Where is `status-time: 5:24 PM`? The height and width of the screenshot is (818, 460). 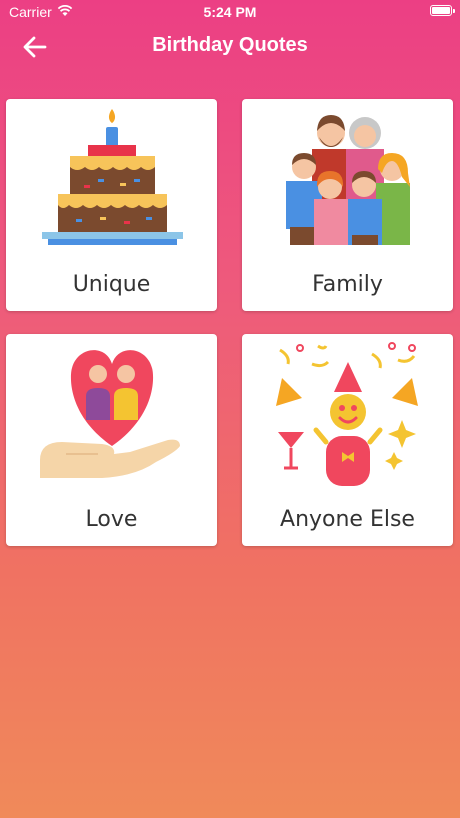 status-time: 5:24 PM is located at coordinates (230, 12).